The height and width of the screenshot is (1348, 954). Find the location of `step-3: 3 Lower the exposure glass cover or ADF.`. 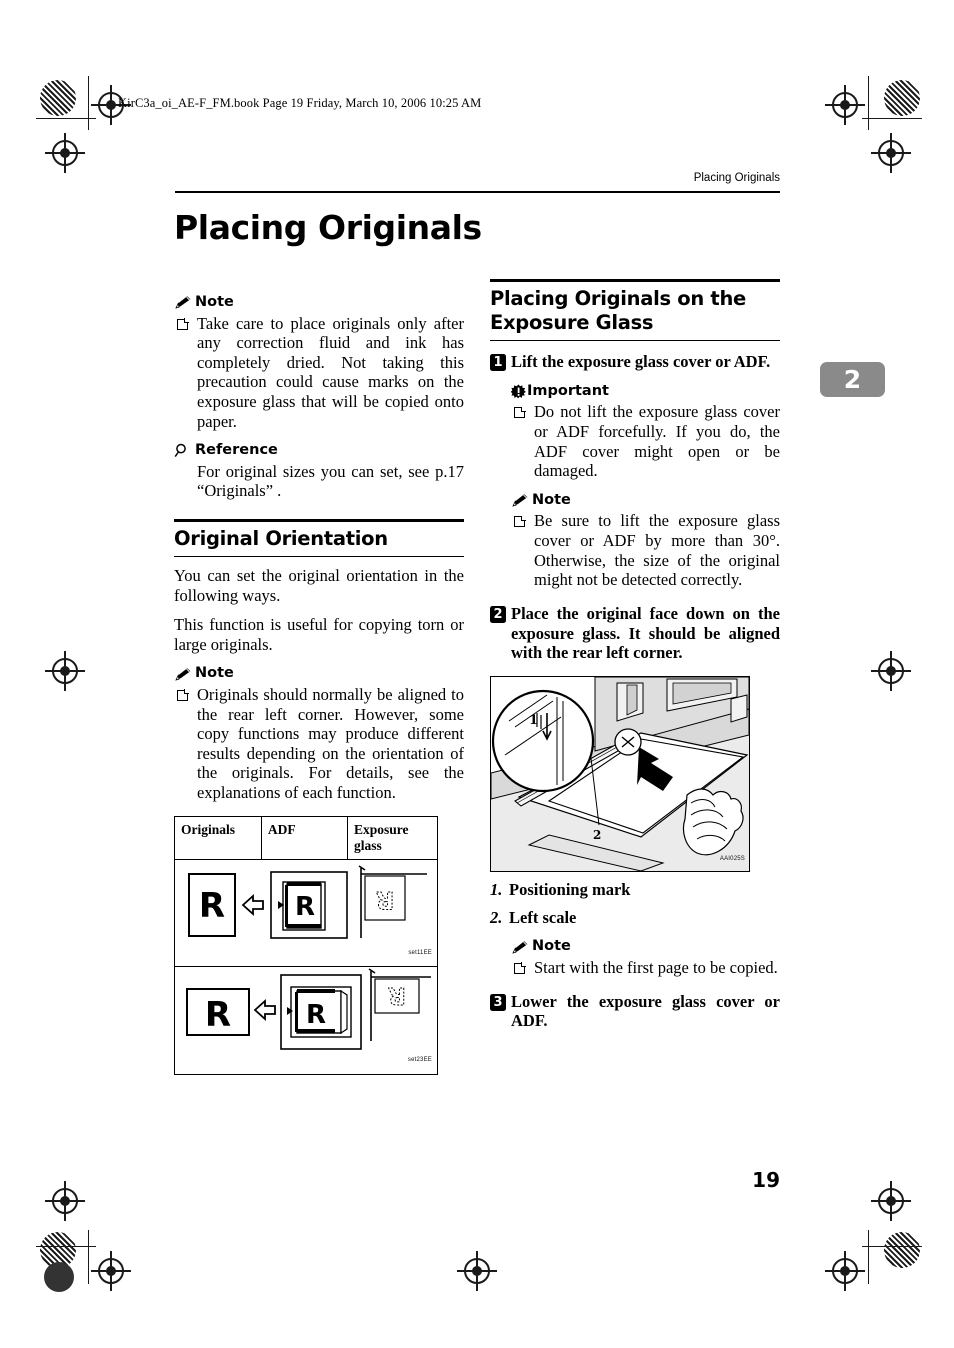

step-3: 3 Lower the exposure glass cover or ADF. is located at coordinates (635, 1012).